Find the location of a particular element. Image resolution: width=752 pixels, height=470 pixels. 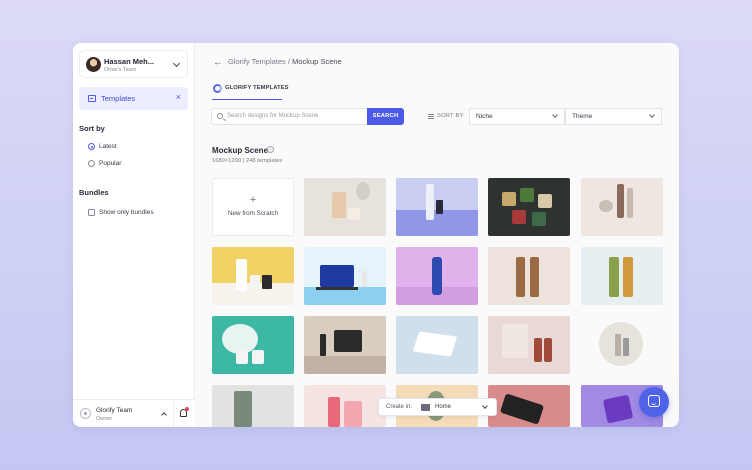

section-title: Mockup Scene is located at coordinates (240, 150).